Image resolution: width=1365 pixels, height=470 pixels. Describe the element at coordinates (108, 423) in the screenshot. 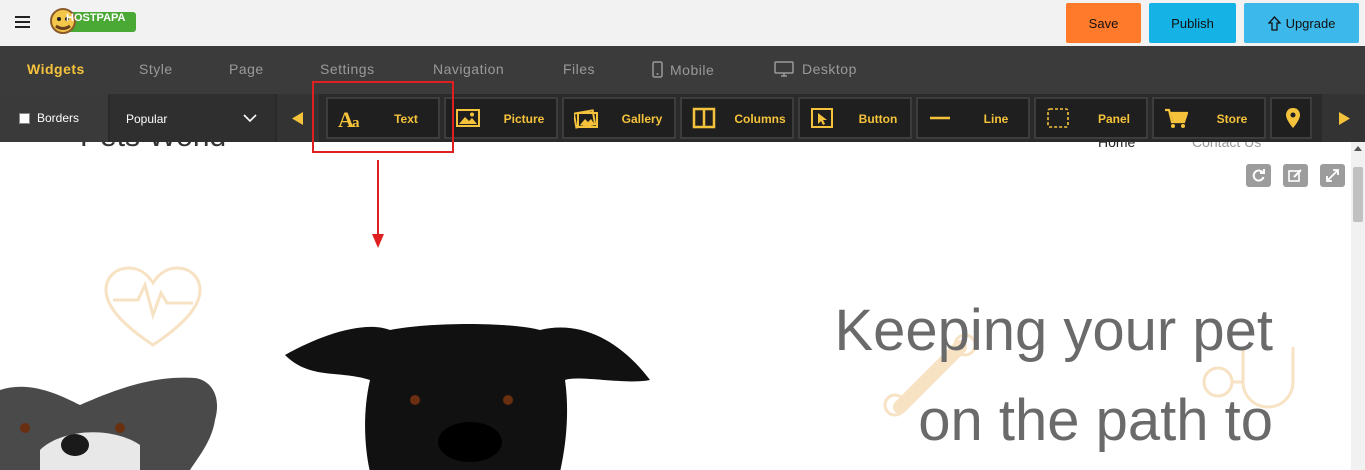

I see `dog-photo-left` at that location.